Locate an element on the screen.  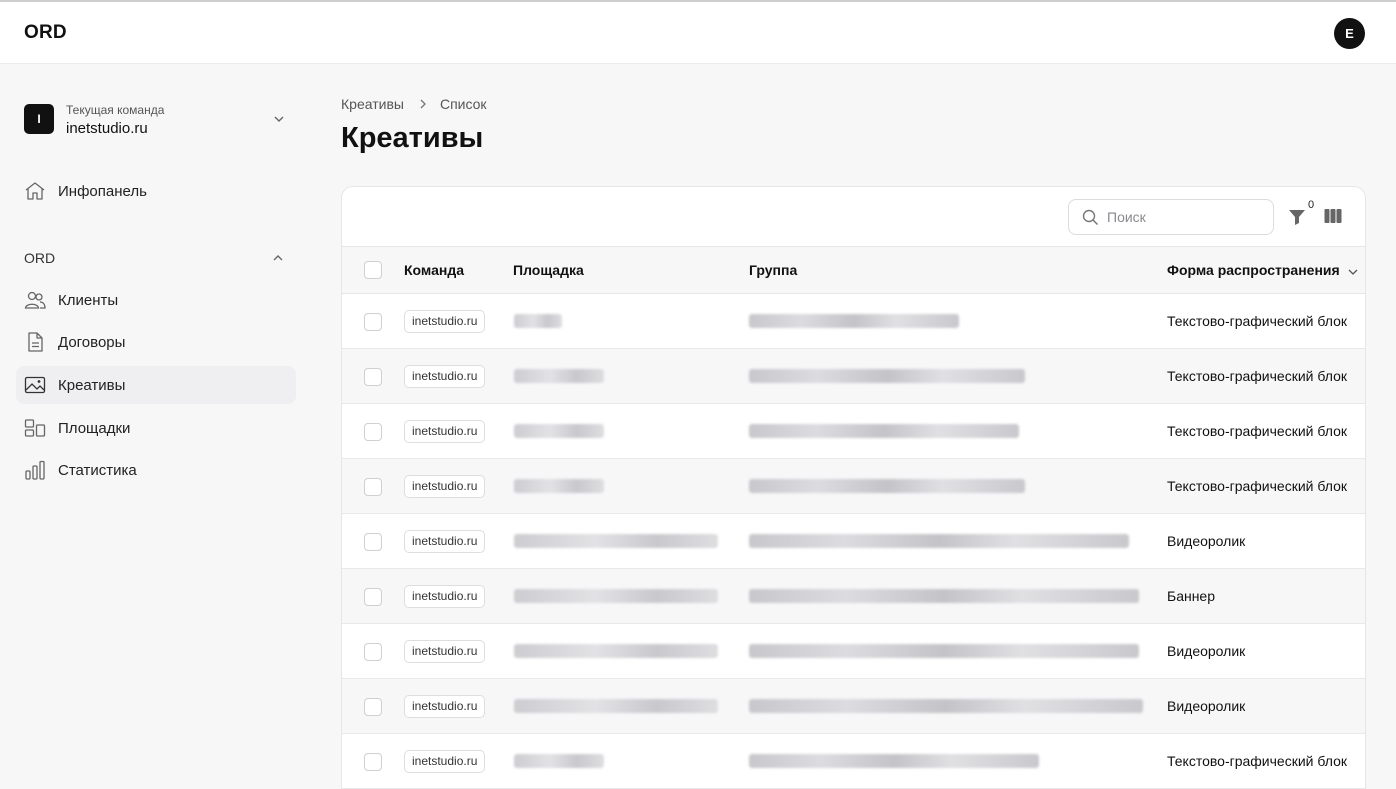
sidebar-item-label: Клиенты is located at coordinates (88, 300).